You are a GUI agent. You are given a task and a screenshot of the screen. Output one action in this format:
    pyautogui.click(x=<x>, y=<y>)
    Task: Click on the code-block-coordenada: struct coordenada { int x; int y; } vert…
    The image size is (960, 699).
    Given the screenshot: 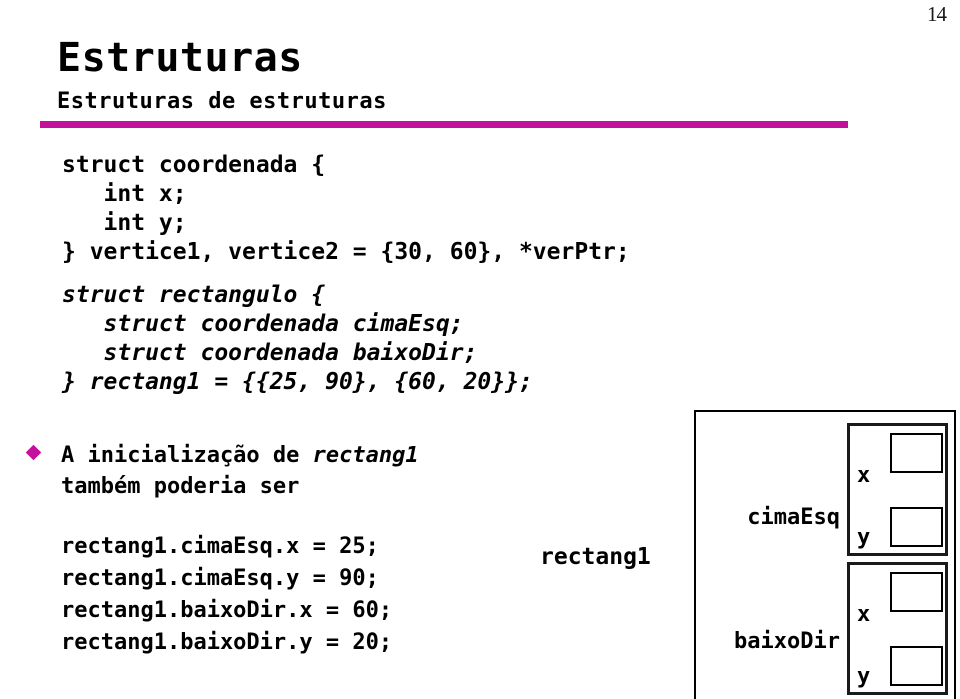 What is the action you would take?
    pyautogui.click(x=346, y=208)
    